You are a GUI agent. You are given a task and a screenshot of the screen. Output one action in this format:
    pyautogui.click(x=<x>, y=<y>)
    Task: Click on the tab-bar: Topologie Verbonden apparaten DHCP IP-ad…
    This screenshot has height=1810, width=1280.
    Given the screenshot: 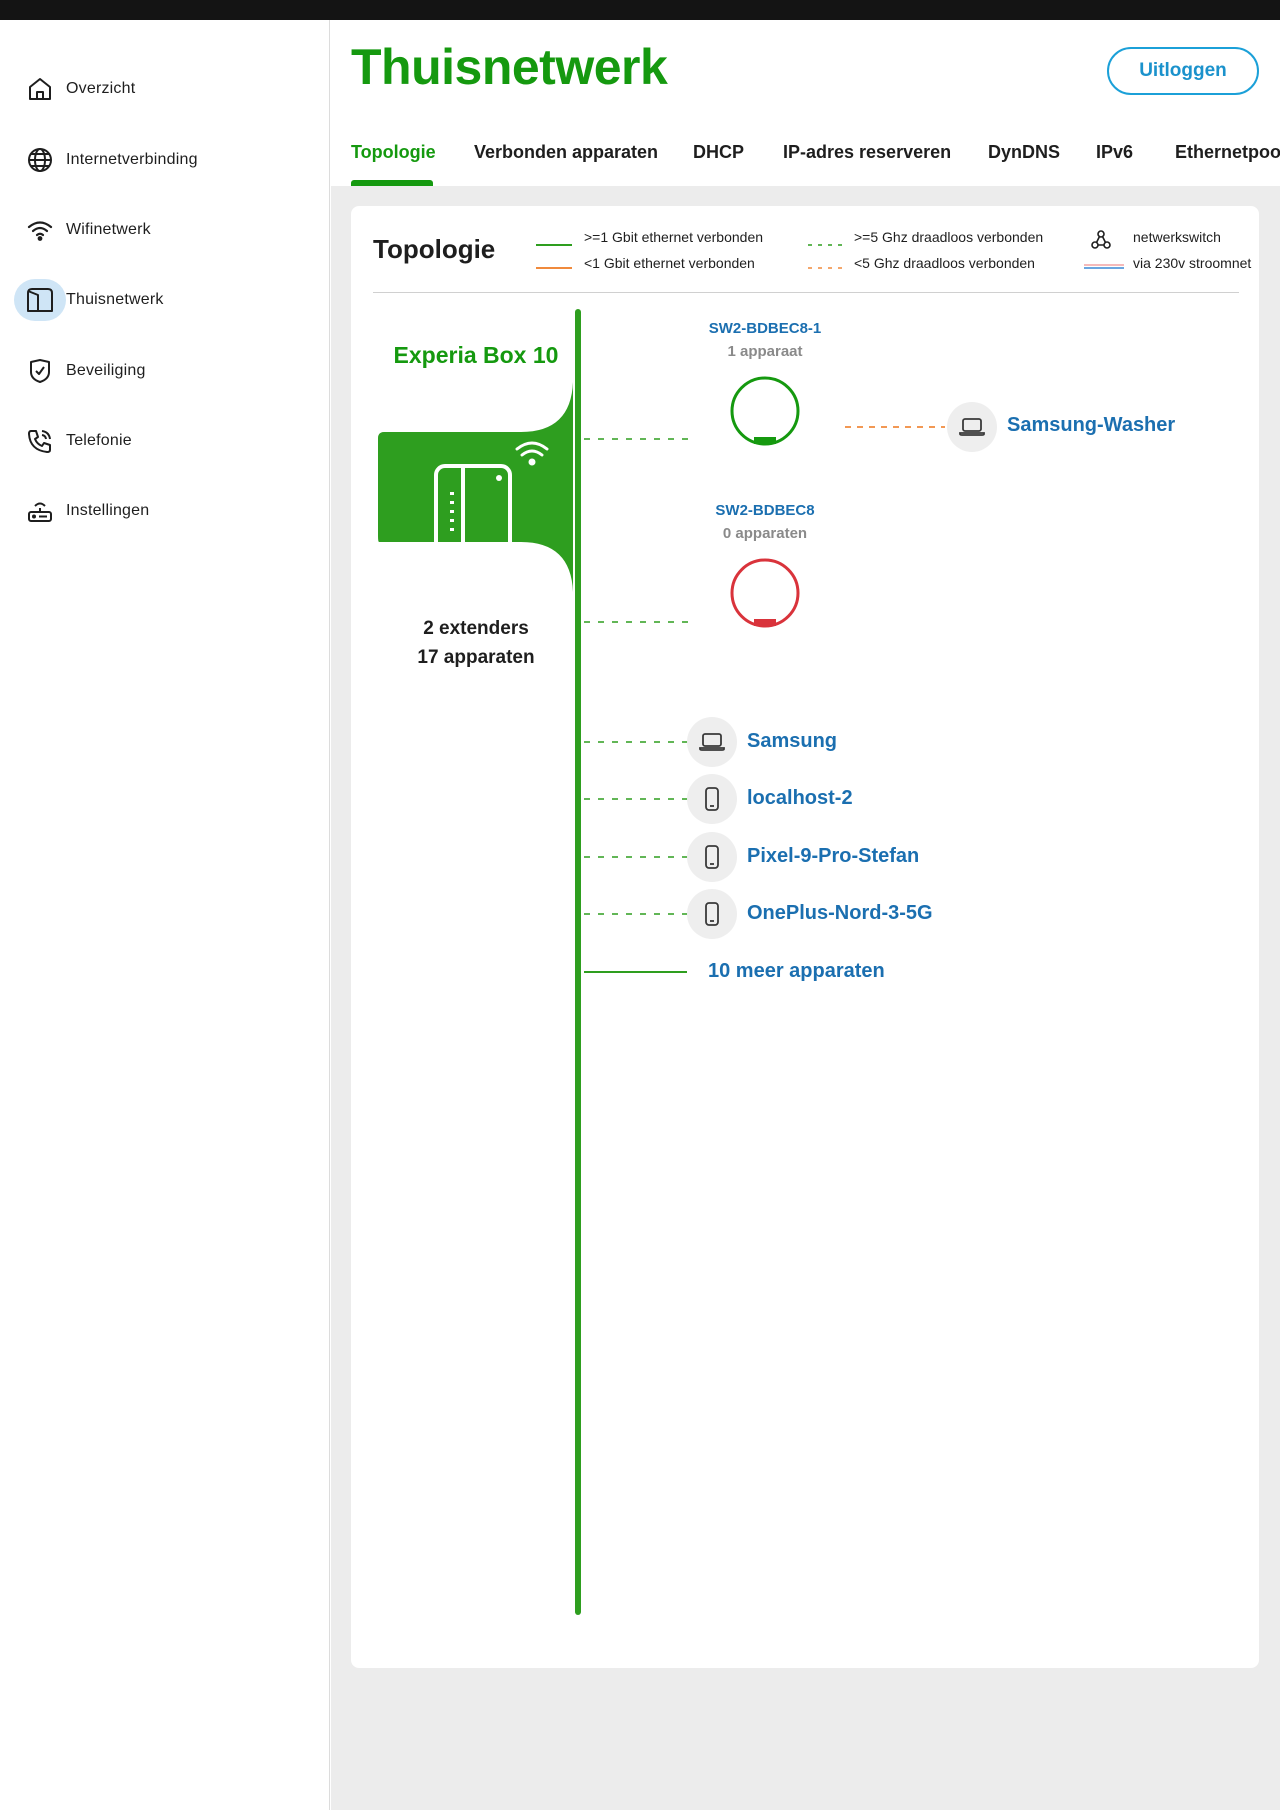 What is the action you would take?
    pyautogui.click(x=805, y=158)
    